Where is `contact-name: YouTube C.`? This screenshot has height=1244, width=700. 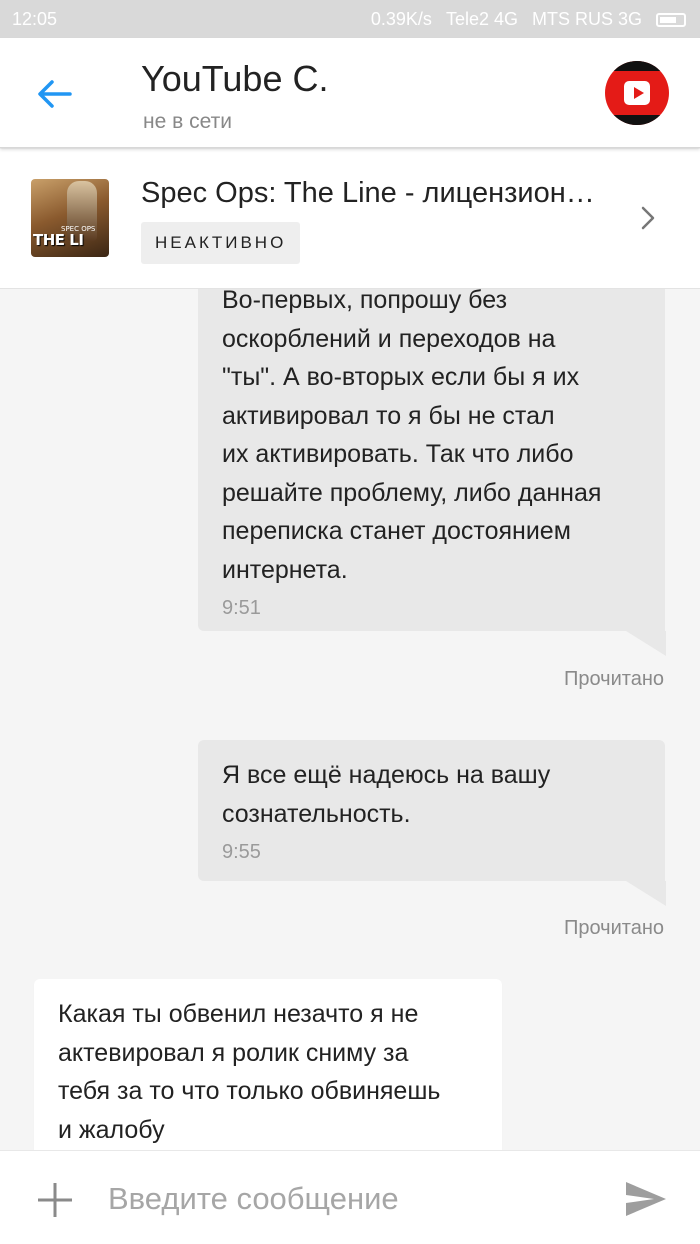 contact-name: YouTube C. is located at coordinates (234, 79).